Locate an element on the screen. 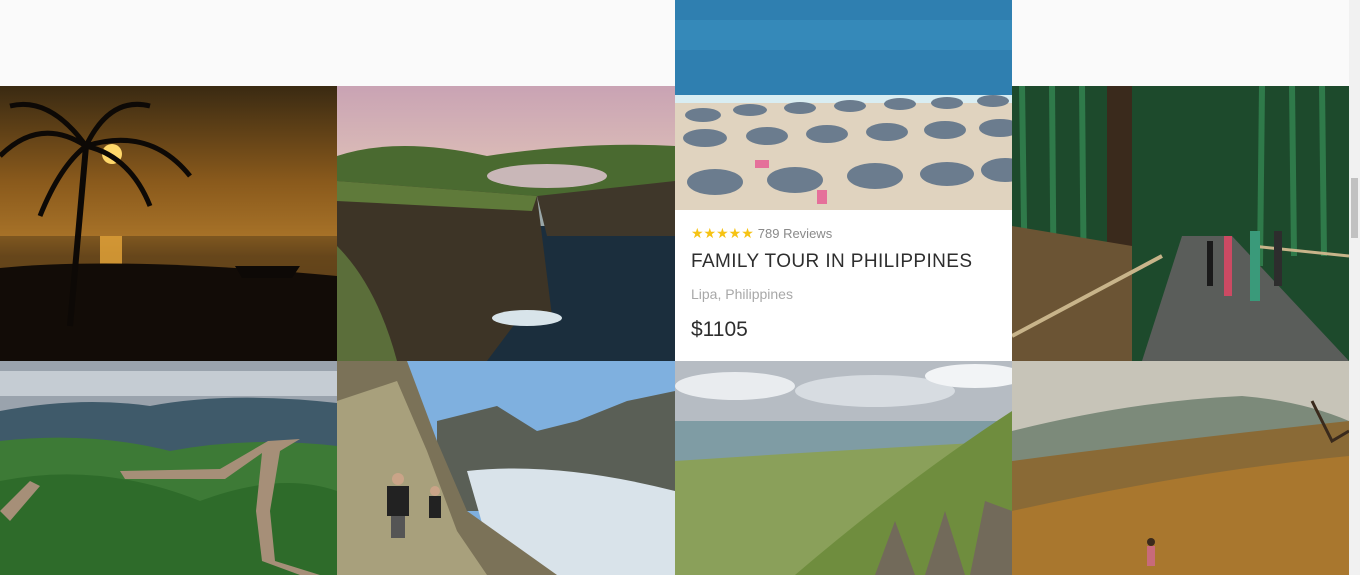  sunset-palm-image is located at coordinates (168, 223).